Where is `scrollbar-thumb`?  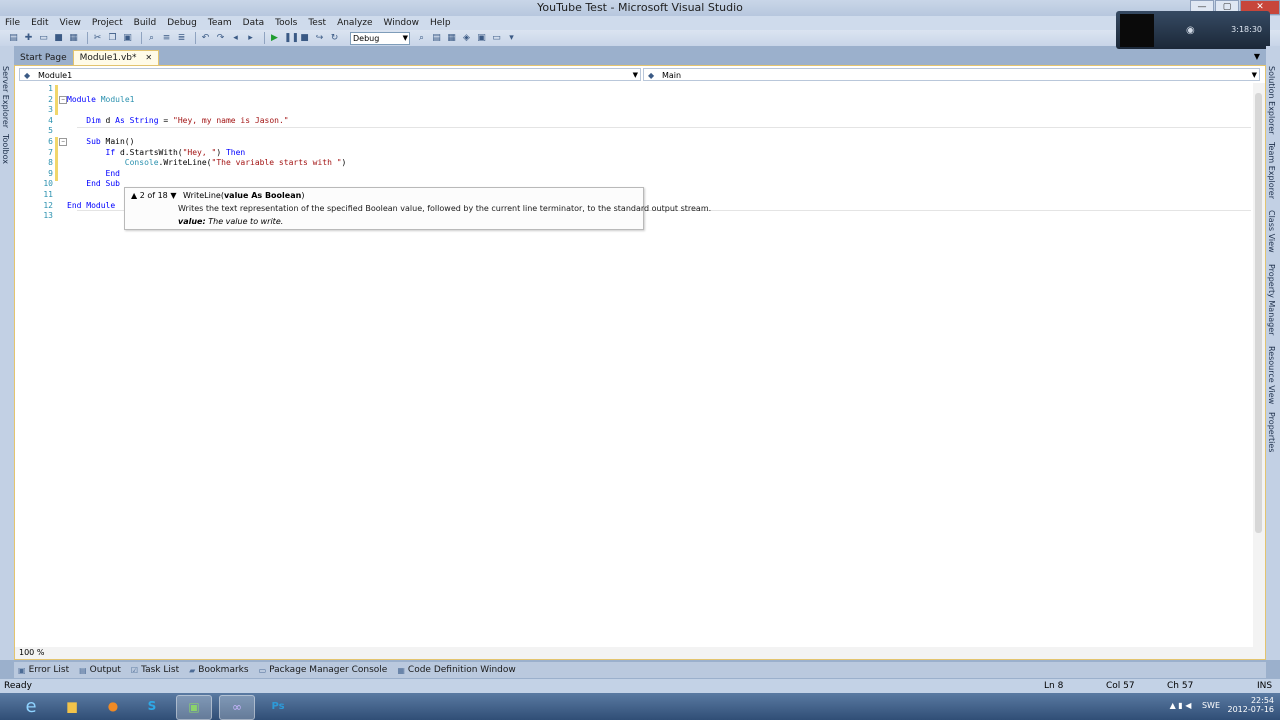
scrollbar-thumb is located at coordinates (1258, 313).